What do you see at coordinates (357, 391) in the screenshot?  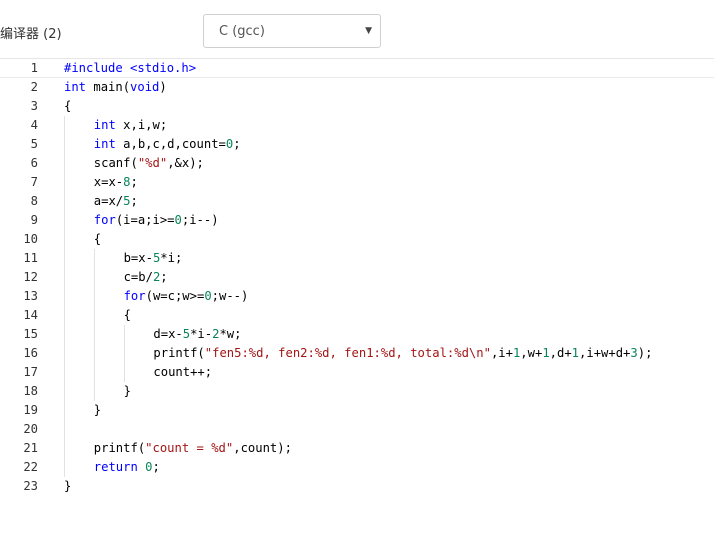 I see `code-line: 18}` at bounding box center [357, 391].